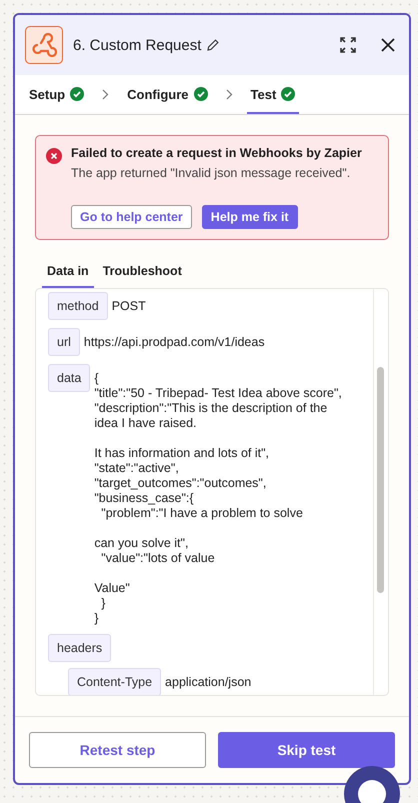 The height and width of the screenshot is (803, 418). Describe the element at coordinates (142, 274) in the screenshot. I see `data-tab: Troubleshoot` at that location.